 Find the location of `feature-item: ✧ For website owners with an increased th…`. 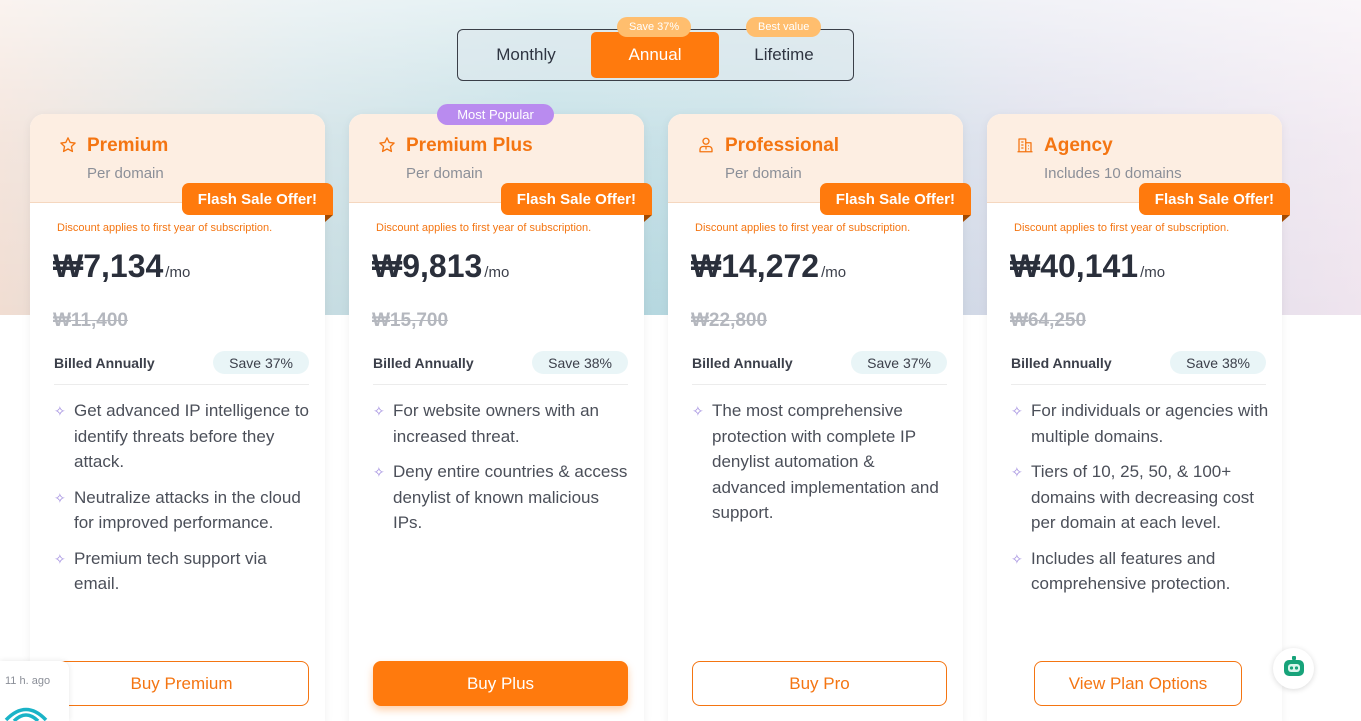

feature-item: ✧ For website owners with an increased th… is located at coordinates (486, 423).